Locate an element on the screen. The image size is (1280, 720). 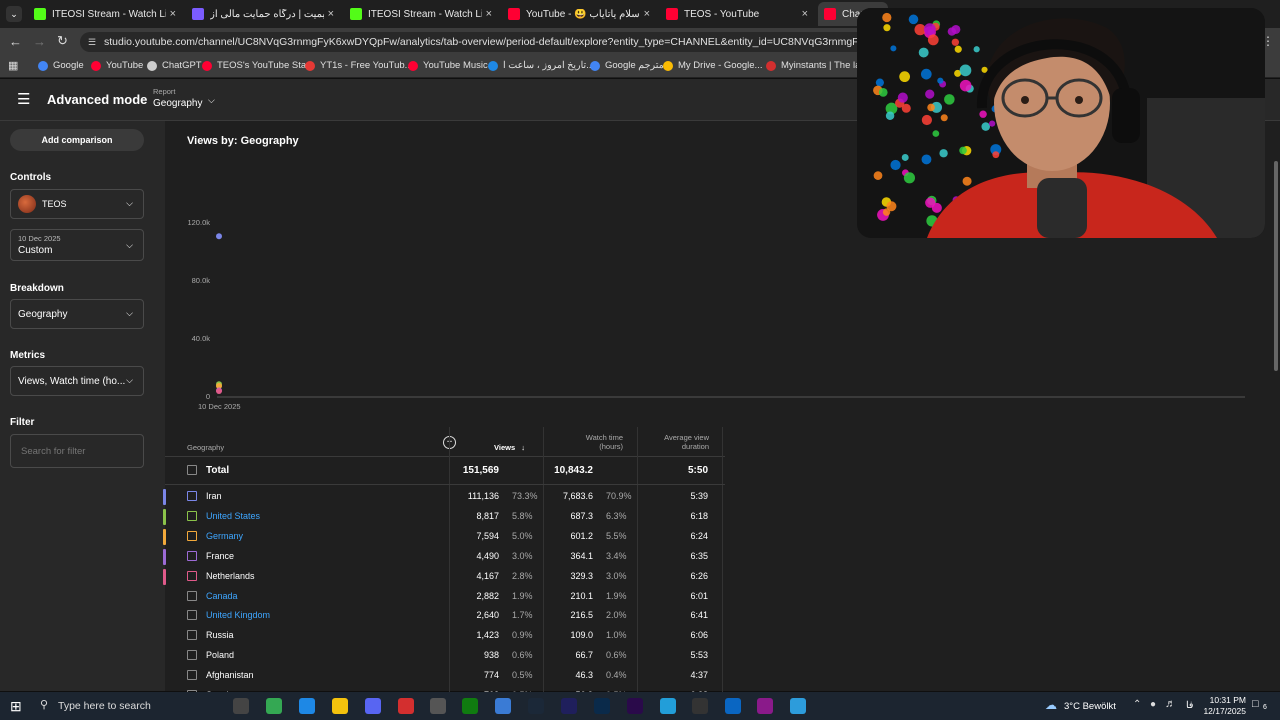
telegram-icon is located at coordinates (668, 706).